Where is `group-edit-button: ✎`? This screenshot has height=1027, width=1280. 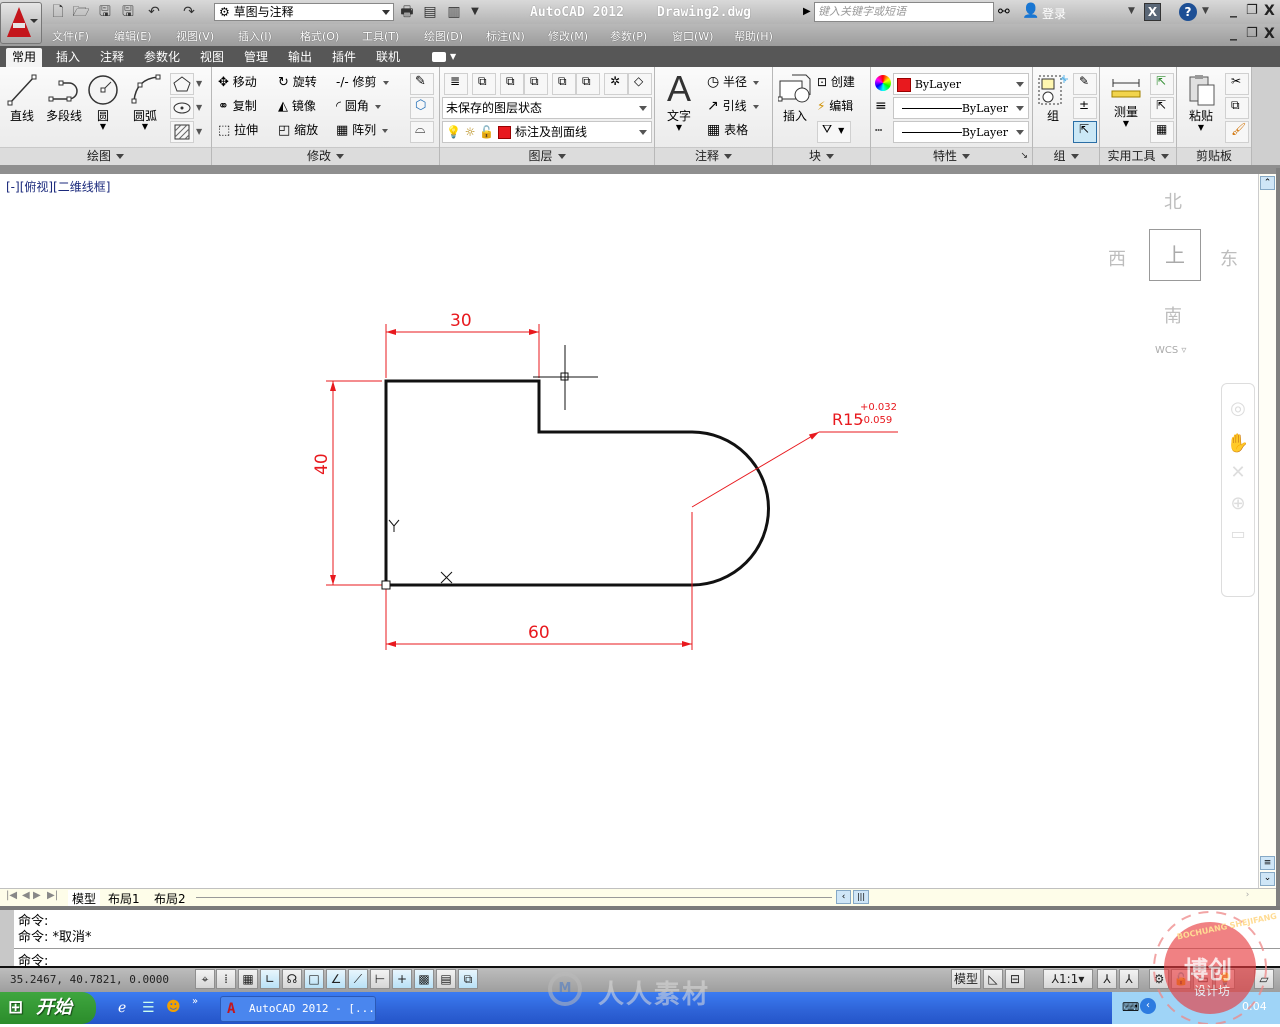 group-edit-button: ✎ is located at coordinates (1085, 84).